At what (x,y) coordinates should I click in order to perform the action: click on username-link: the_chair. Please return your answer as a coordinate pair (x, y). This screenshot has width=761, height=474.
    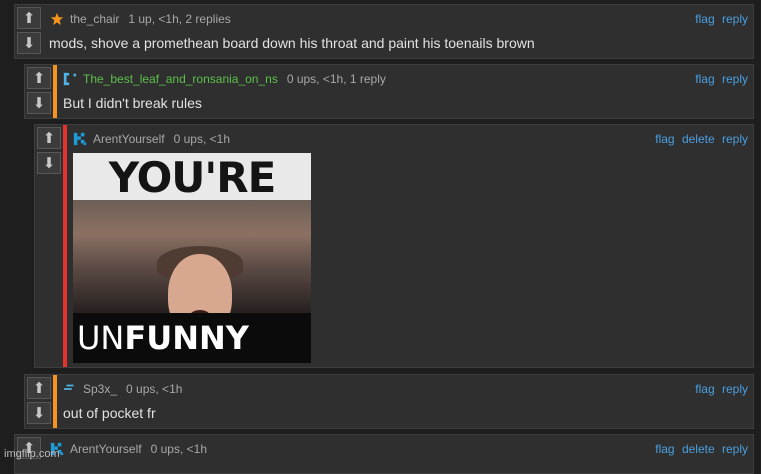
    Looking at the image, I should click on (94, 19).